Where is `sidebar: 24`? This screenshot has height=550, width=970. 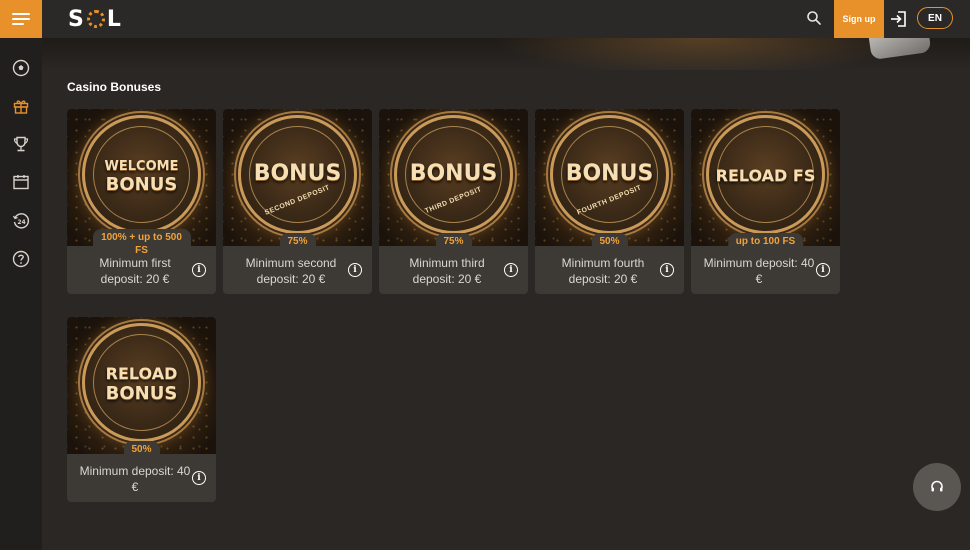
sidebar: 24 is located at coordinates (21, 294).